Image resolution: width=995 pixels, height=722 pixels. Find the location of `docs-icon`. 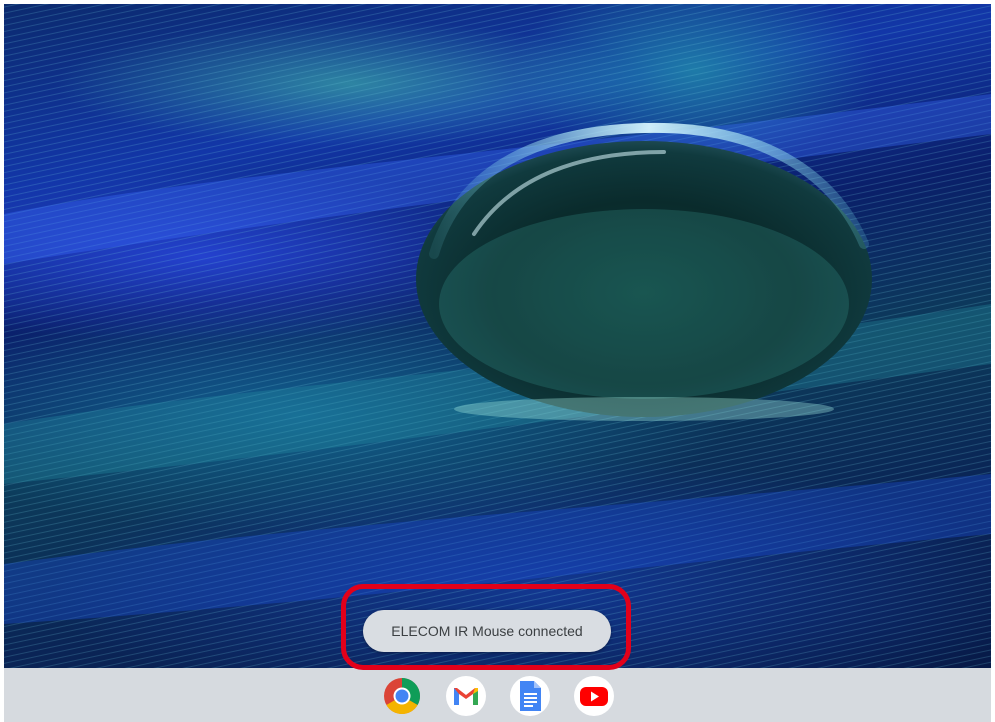

docs-icon is located at coordinates (529, 696).